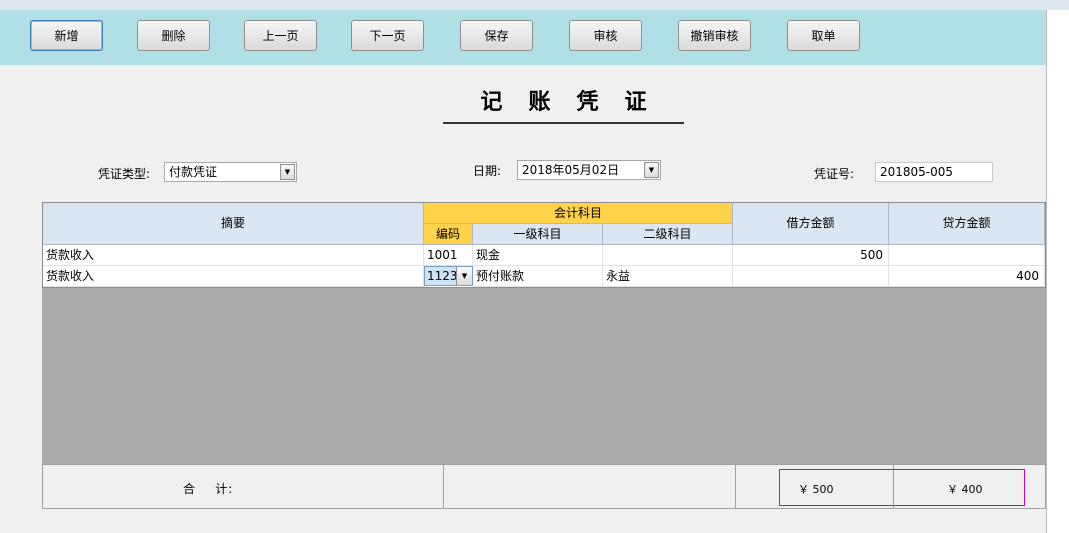 This screenshot has width=1069, height=533. Describe the element at coordinates (538, 234) in the screenshot. I see `header-level1: 一级科目` at that location.